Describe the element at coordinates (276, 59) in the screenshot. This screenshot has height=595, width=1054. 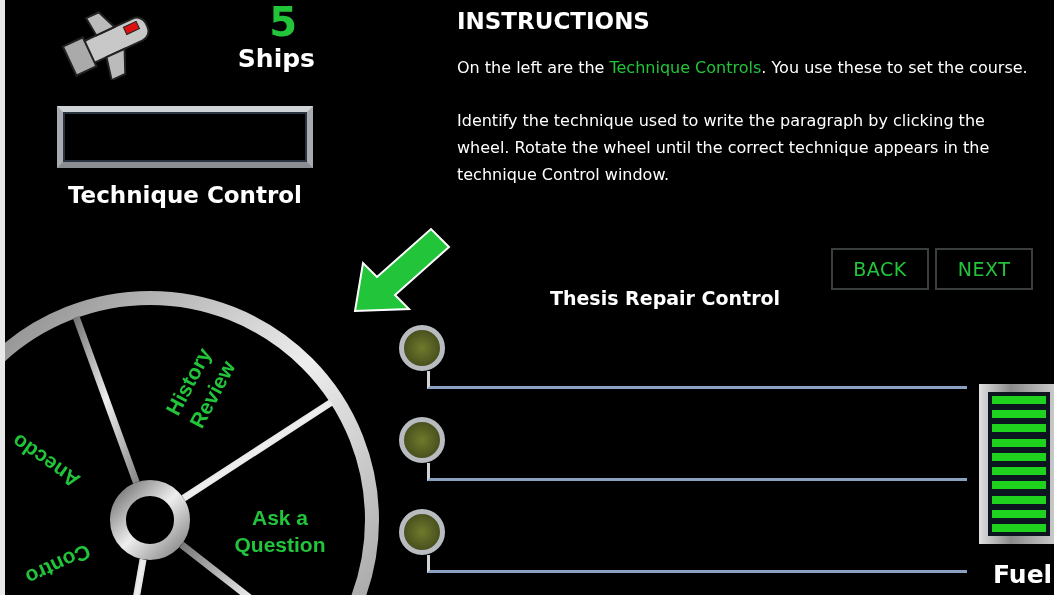
I see `ships-label: Ships` at that location.